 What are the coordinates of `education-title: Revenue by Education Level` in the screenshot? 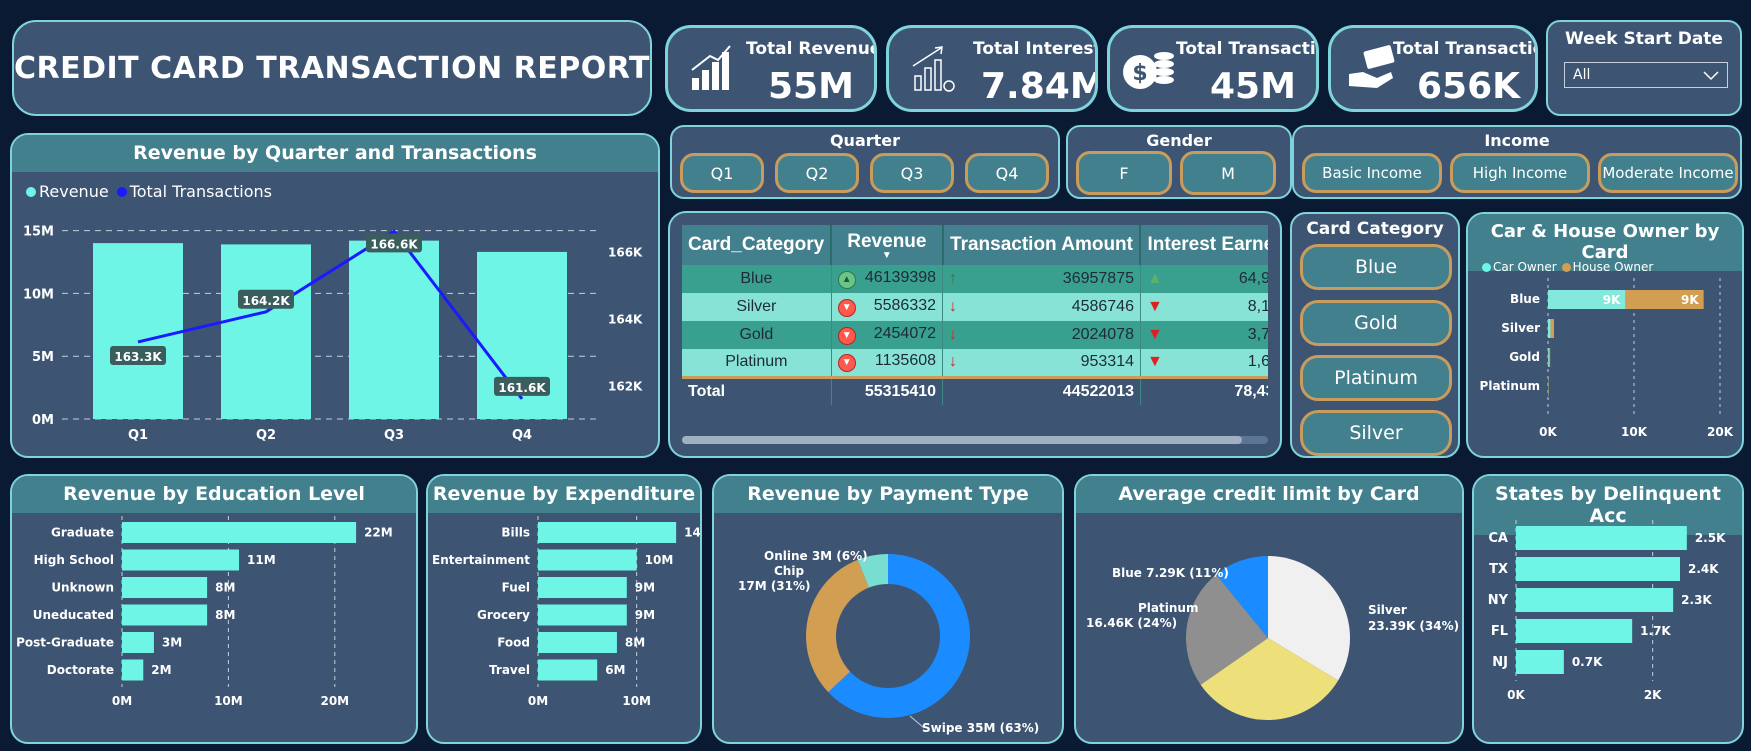 It's located at (214, 494).